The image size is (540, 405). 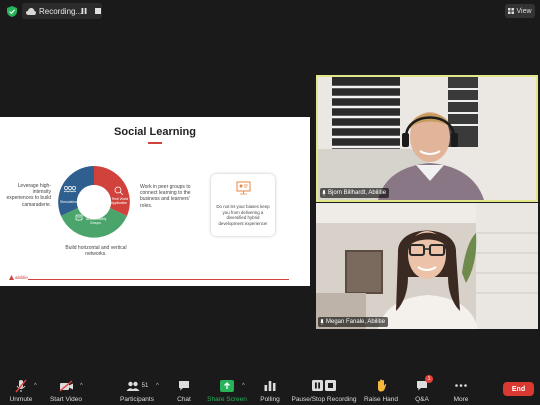 What do you see at coordinates (11, 277) in the screenshot?
I see `abilitie-logo-icon` at bounding box center [11, 277].